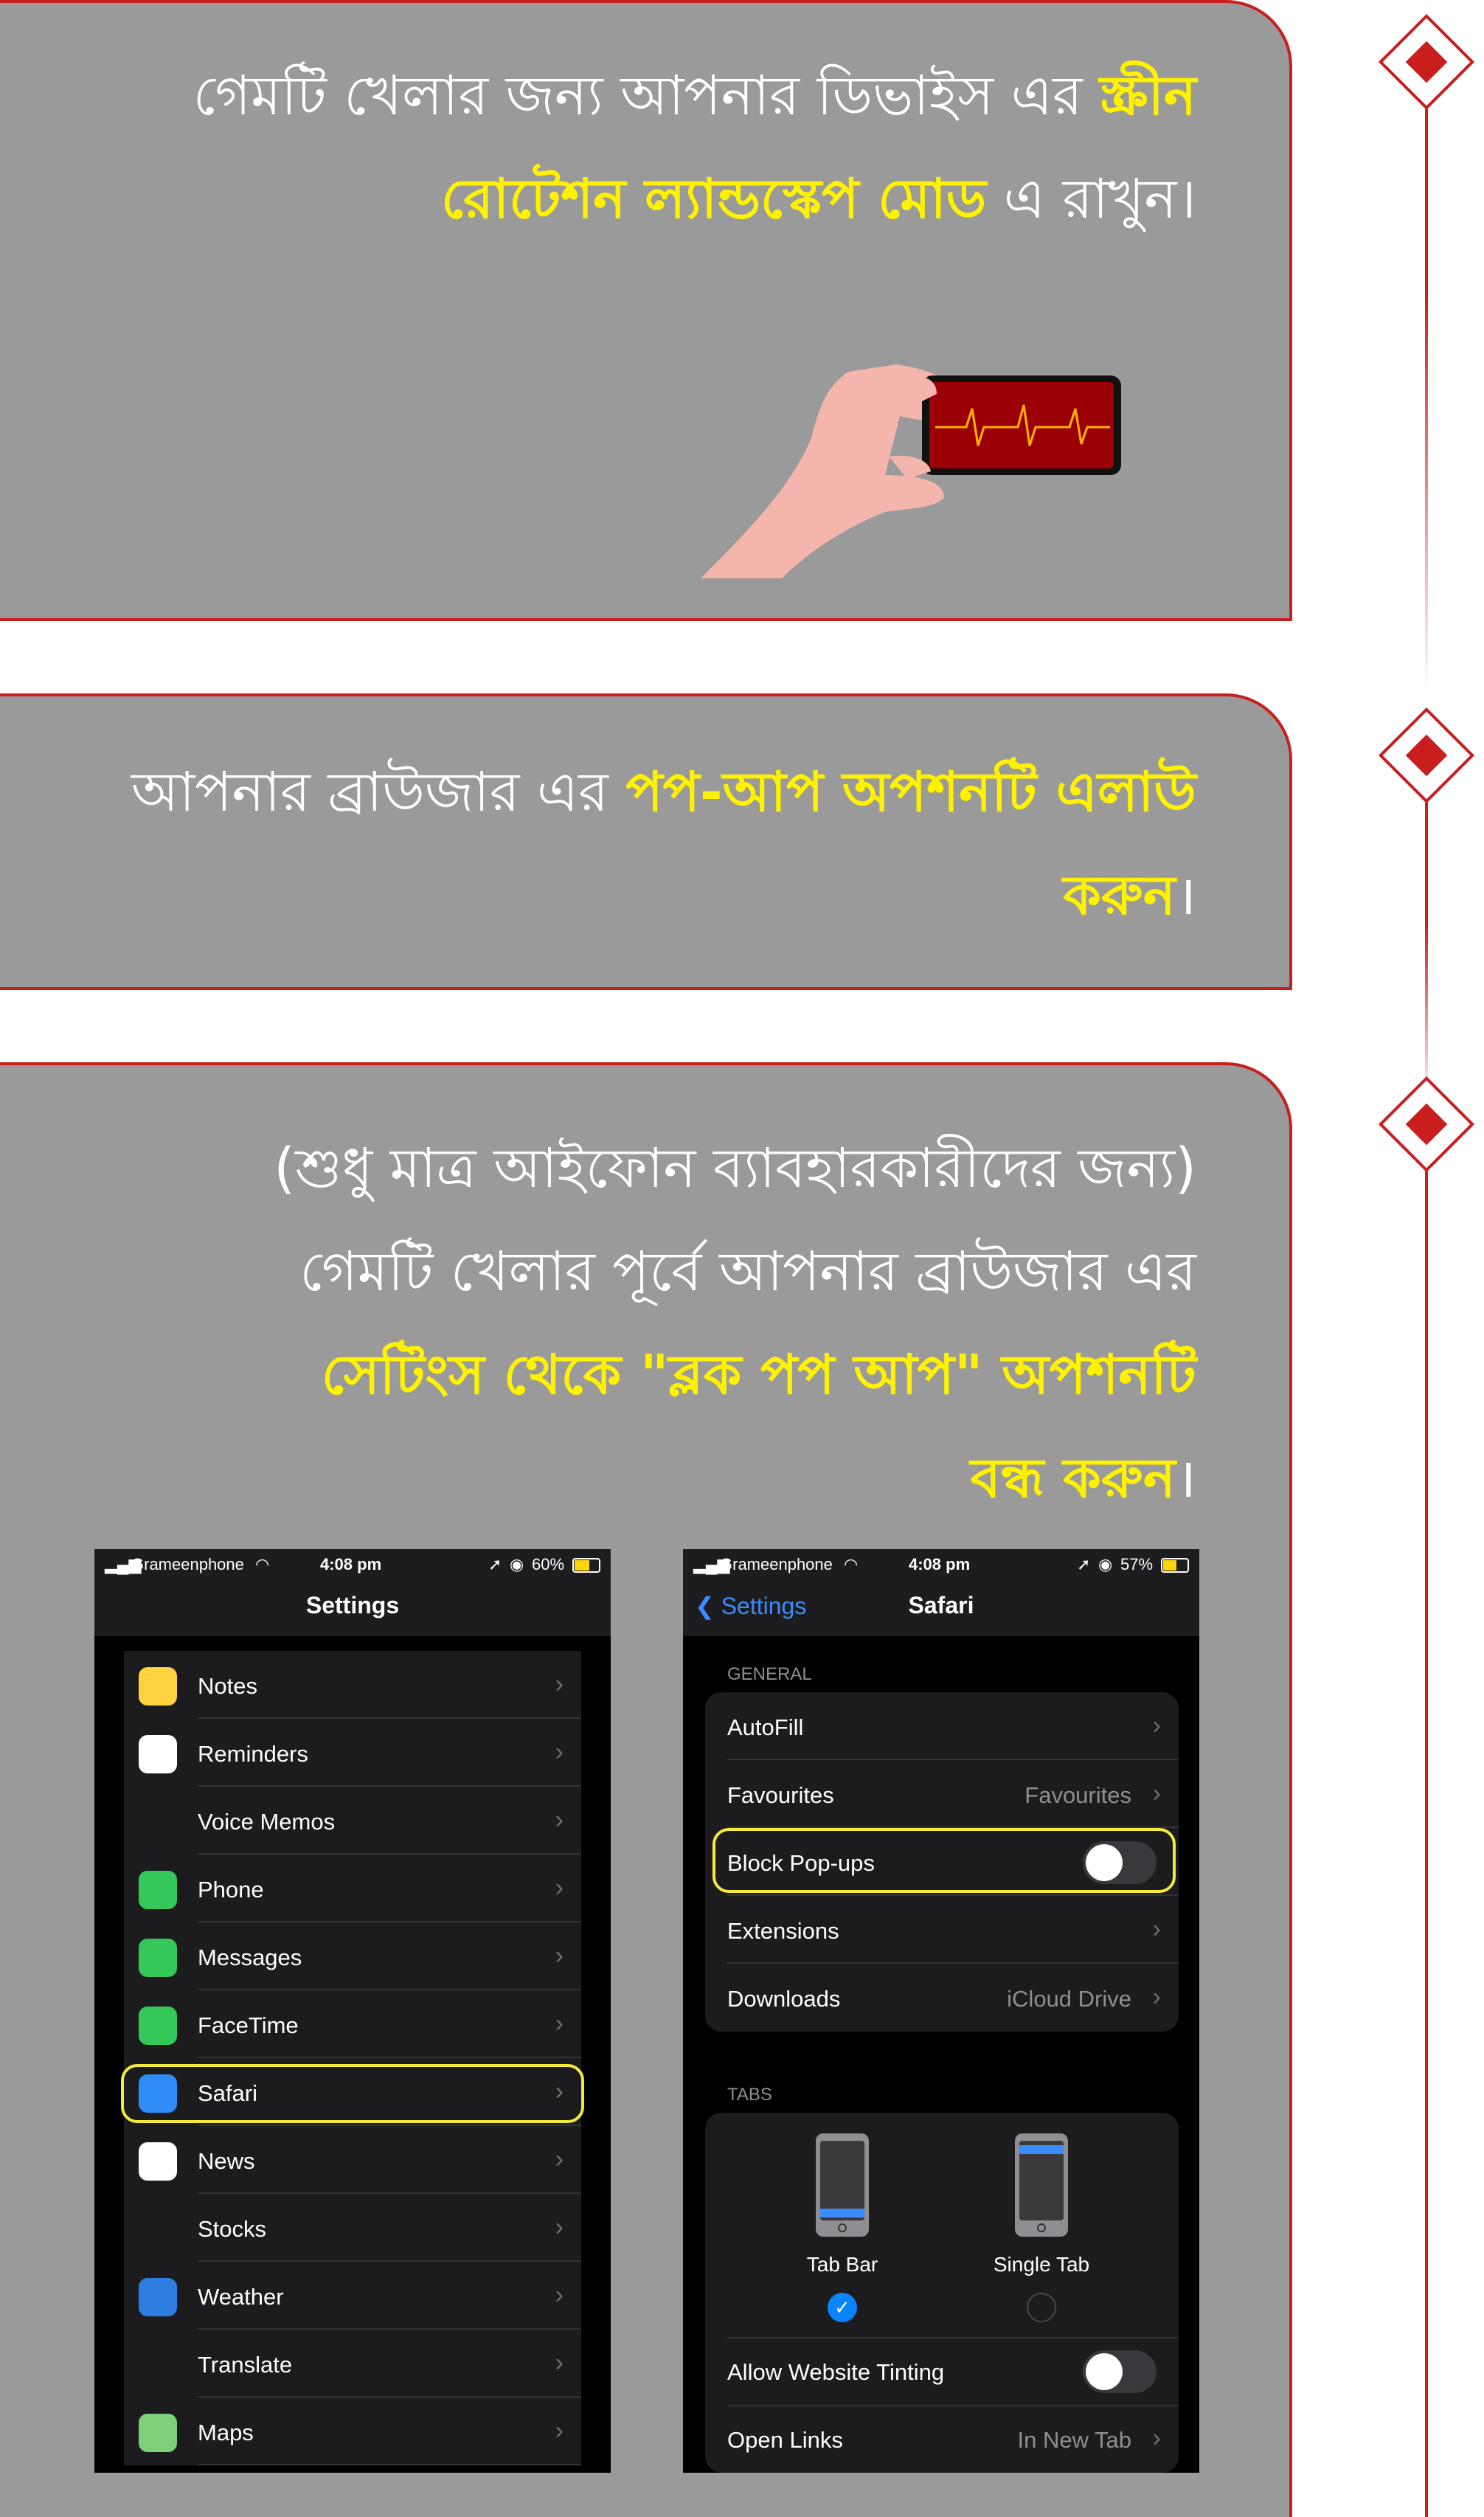 The height and width of the screenshot is (2517, 1484). What do you see at coordinates (232, 2229) in the screenshot?
I see `settings-row-label: Stocks` at bounding box center [232, 2229].